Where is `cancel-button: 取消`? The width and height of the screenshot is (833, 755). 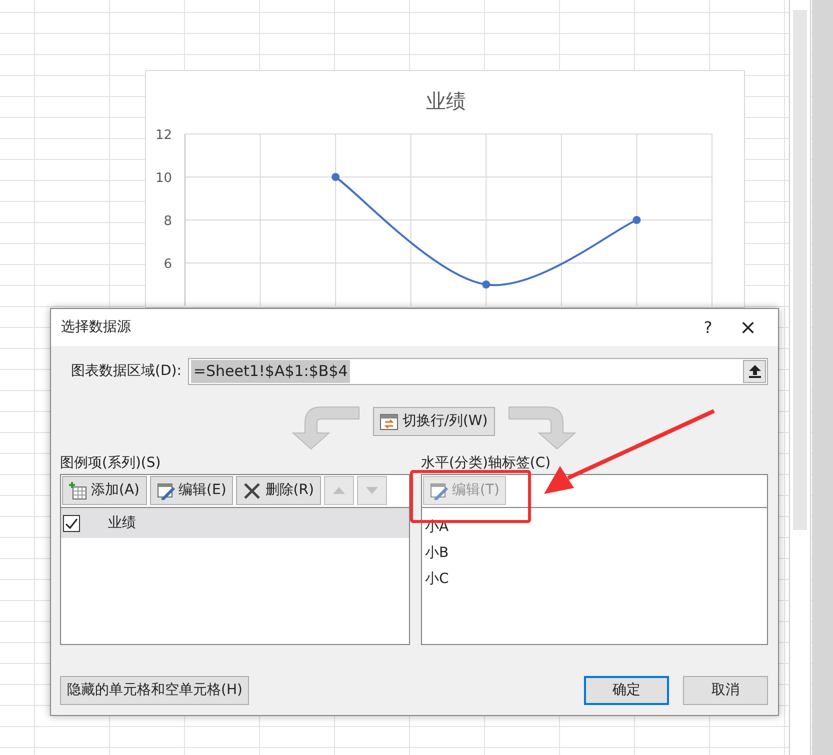 cancel-button: 取消 is located at coordinates (725, 690).